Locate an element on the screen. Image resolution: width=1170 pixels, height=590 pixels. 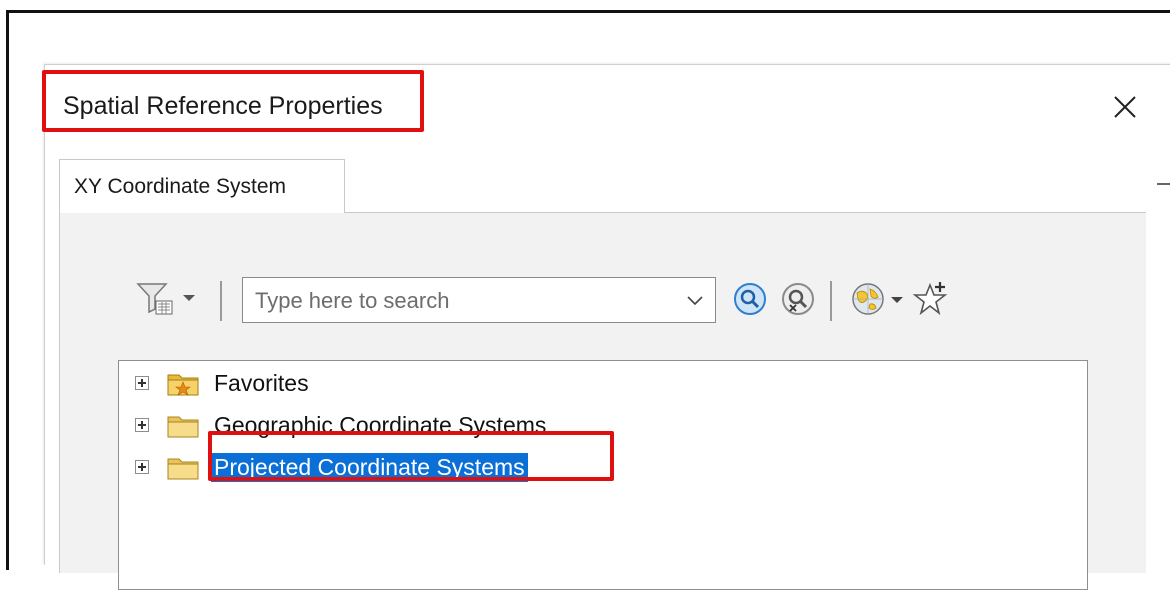
filter-icon is located at coordinates (156, 299).